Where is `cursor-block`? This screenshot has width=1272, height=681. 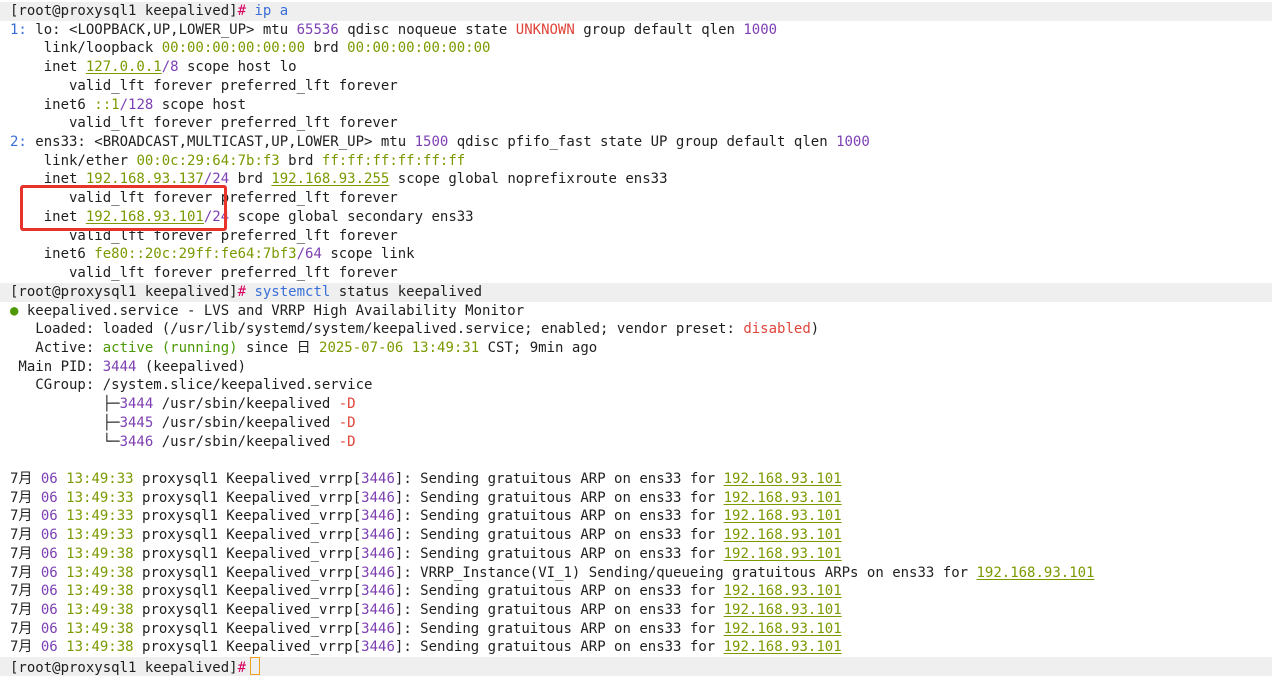 cursor-block is located at coordinates (255, 666).